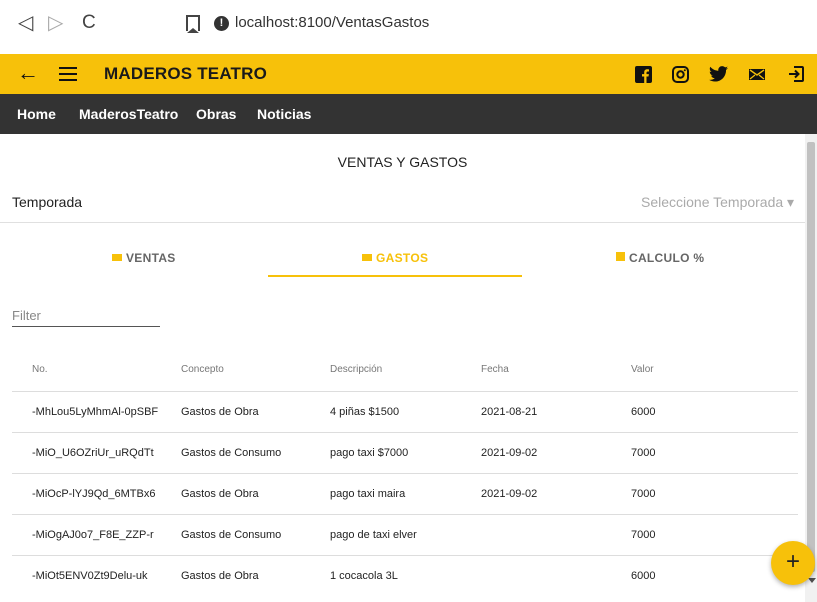 This screenshot has height=602, width=817. What do you see at coordinates (36, 114) in the screenshot?
I see `nav-home: Home` at bounding box center [36, 114].